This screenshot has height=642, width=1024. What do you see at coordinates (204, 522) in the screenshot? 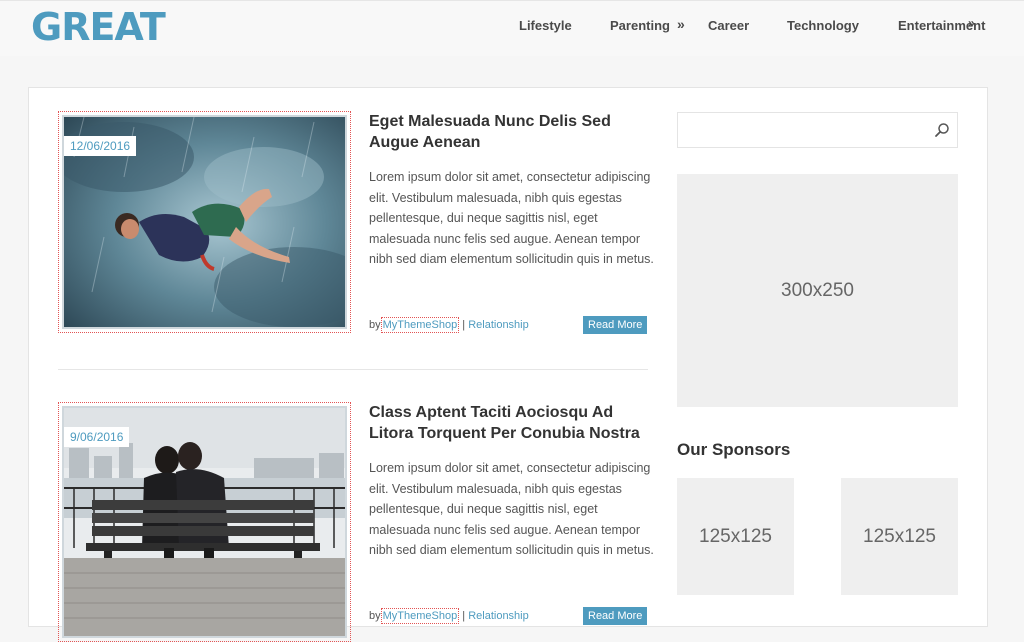
I see `post-thumbnail: 9/06/2016` at bounding box center [204, 522].